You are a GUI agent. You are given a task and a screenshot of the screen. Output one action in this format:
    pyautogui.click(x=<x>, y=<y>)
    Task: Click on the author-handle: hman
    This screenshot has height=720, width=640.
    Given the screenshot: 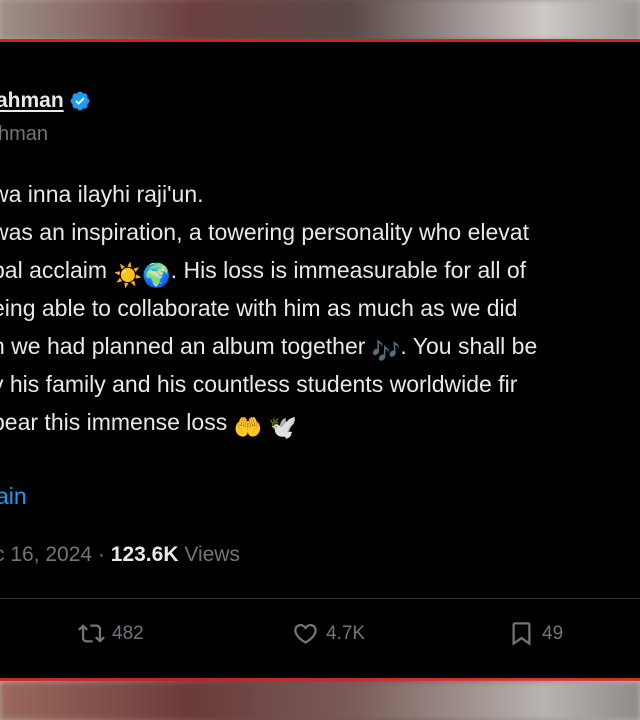 What is the action you would take?
    pyautogui.click(x=24, y=134)
    